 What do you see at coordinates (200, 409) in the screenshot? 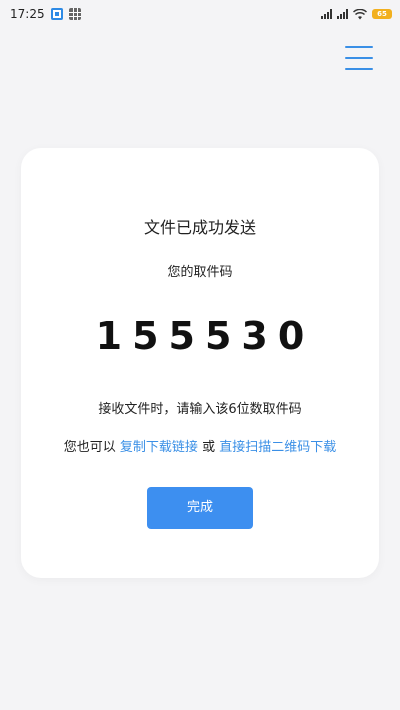
I see `instruction-text: 接收文件时，请输入该6位数取件码` at bounding box center [200, 409].